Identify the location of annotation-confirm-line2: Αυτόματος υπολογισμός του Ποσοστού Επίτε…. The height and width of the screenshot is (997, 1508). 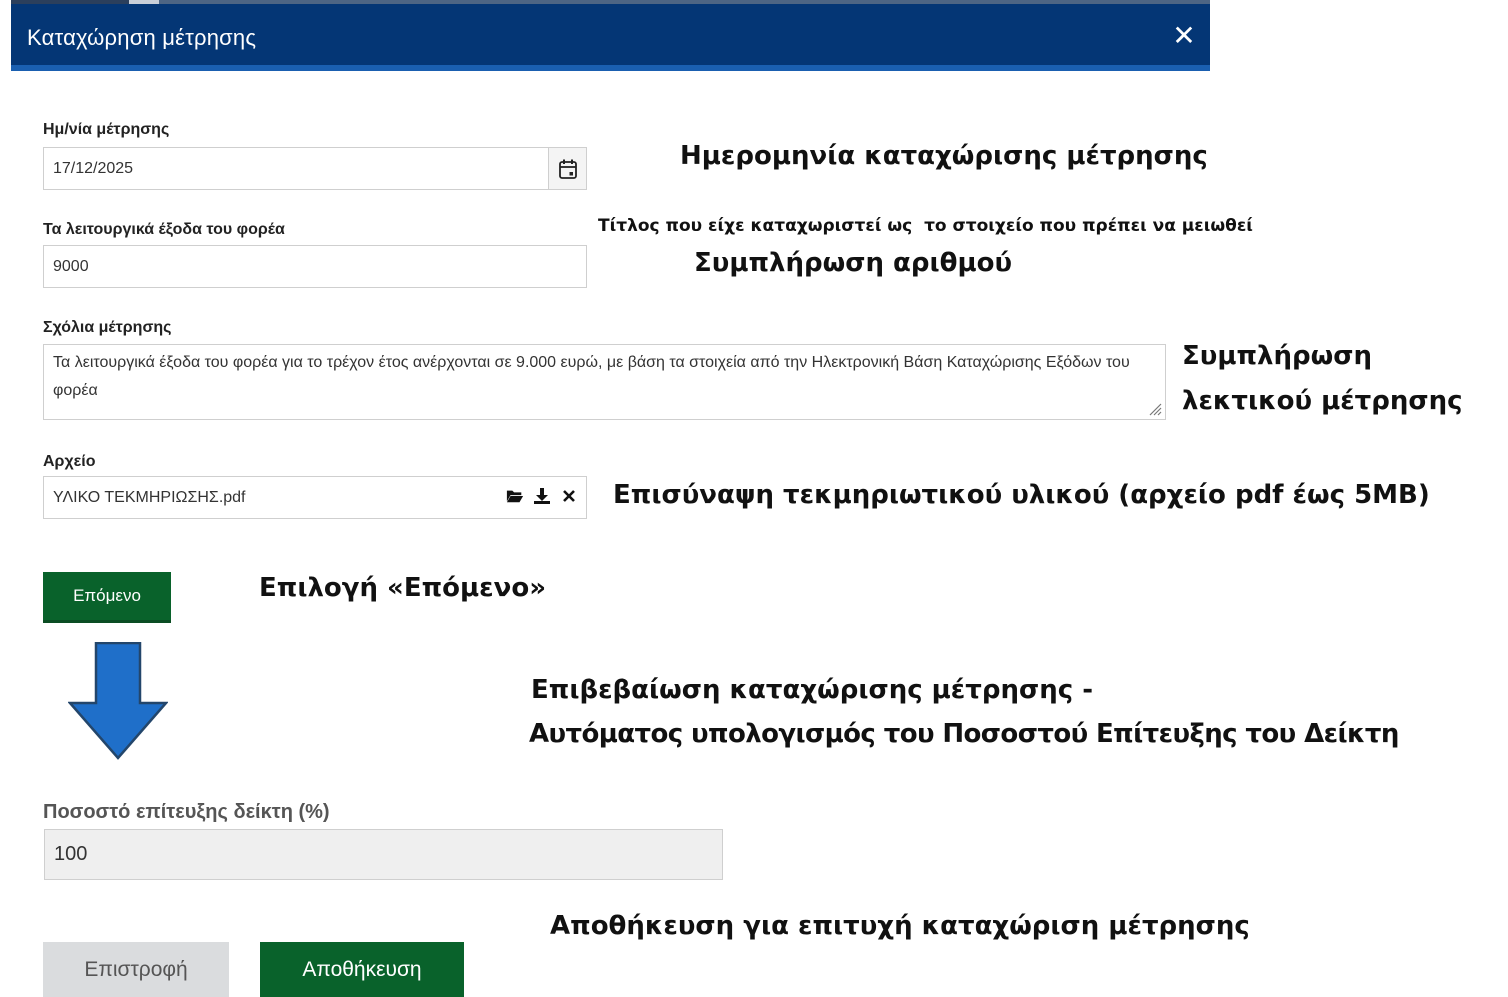
(964, 734).